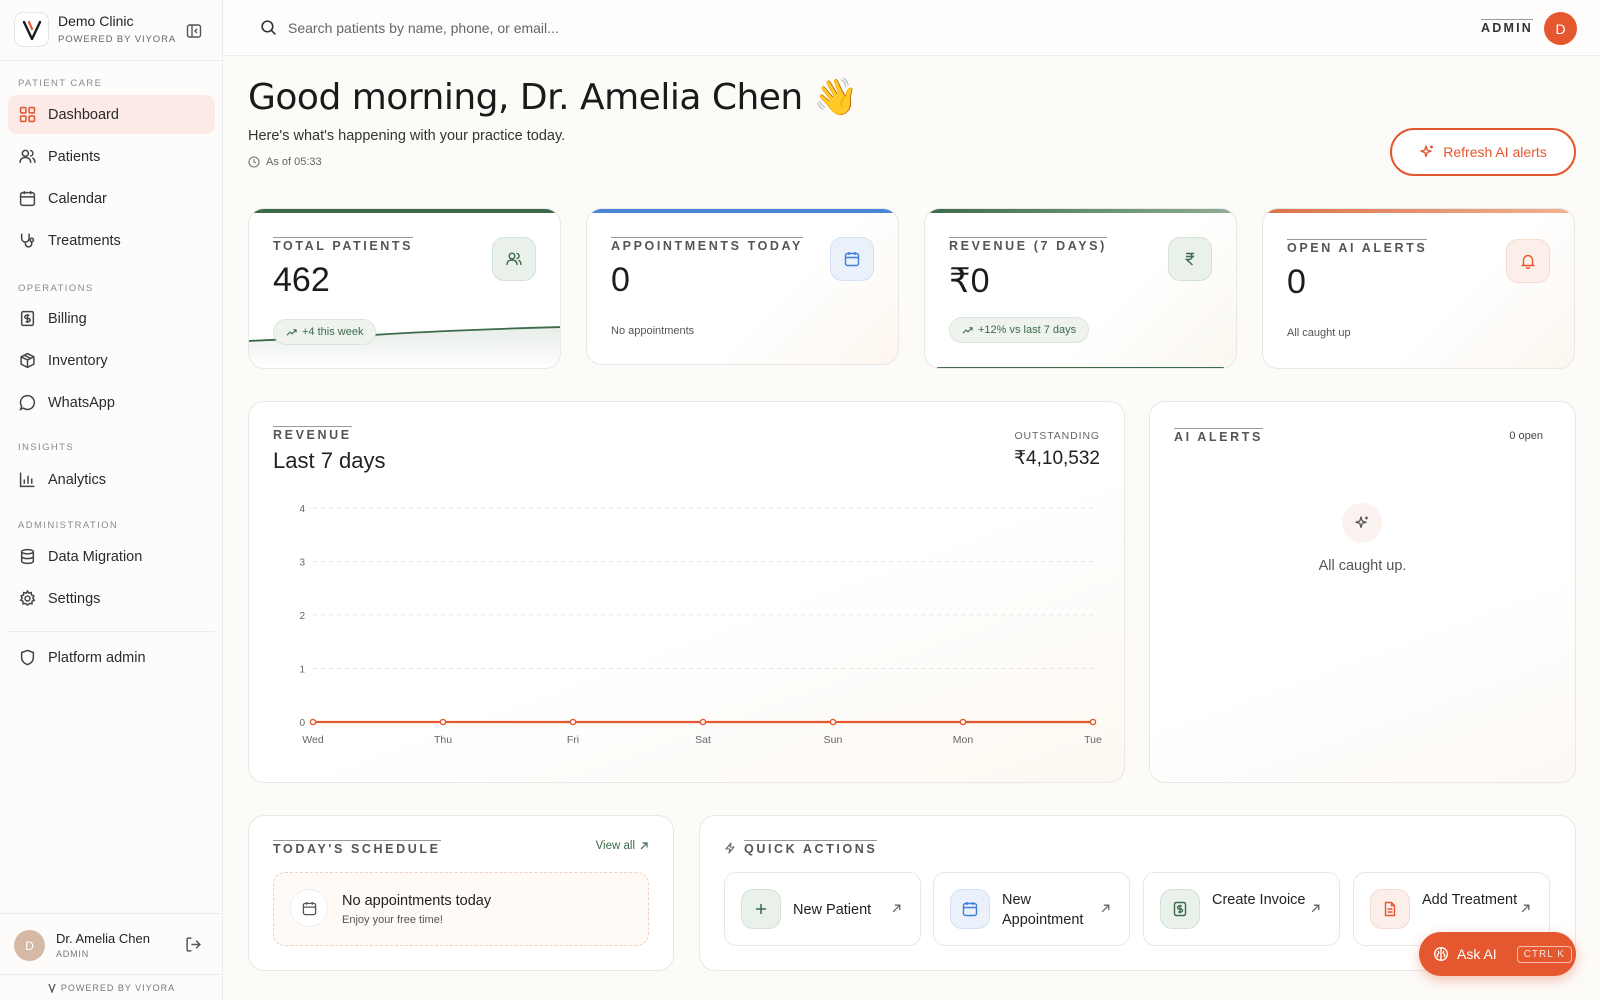 This screenshot has width=1600, height=1000. Describe the element at coordinates (1362, 592) in the screenshot. I see `ai-alerts-card: AI ALERTS 0 open All caught up.` at that location.